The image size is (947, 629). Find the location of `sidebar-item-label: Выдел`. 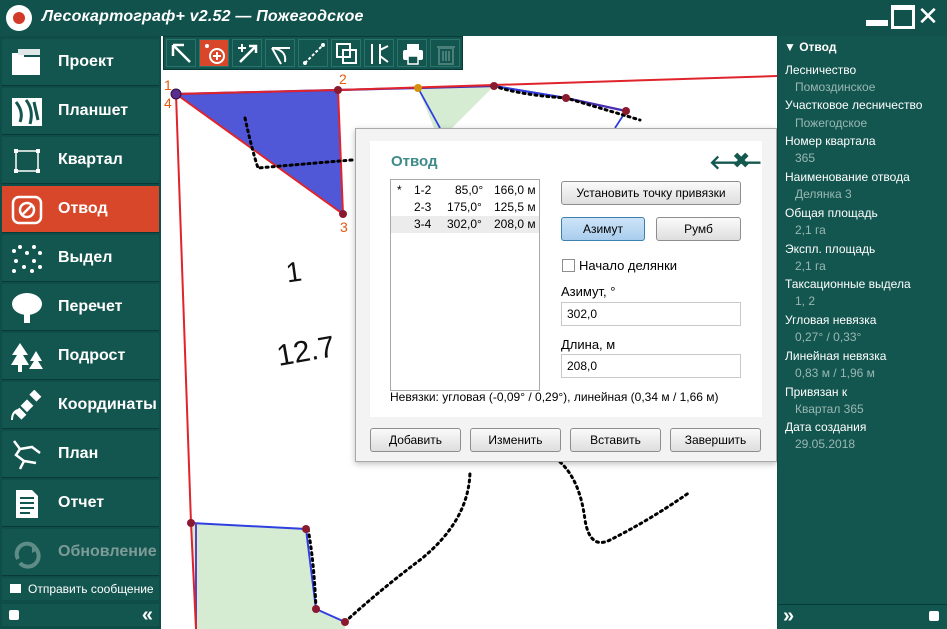

sidebar-item-label: Выдел is located at coordinates (85, 257).